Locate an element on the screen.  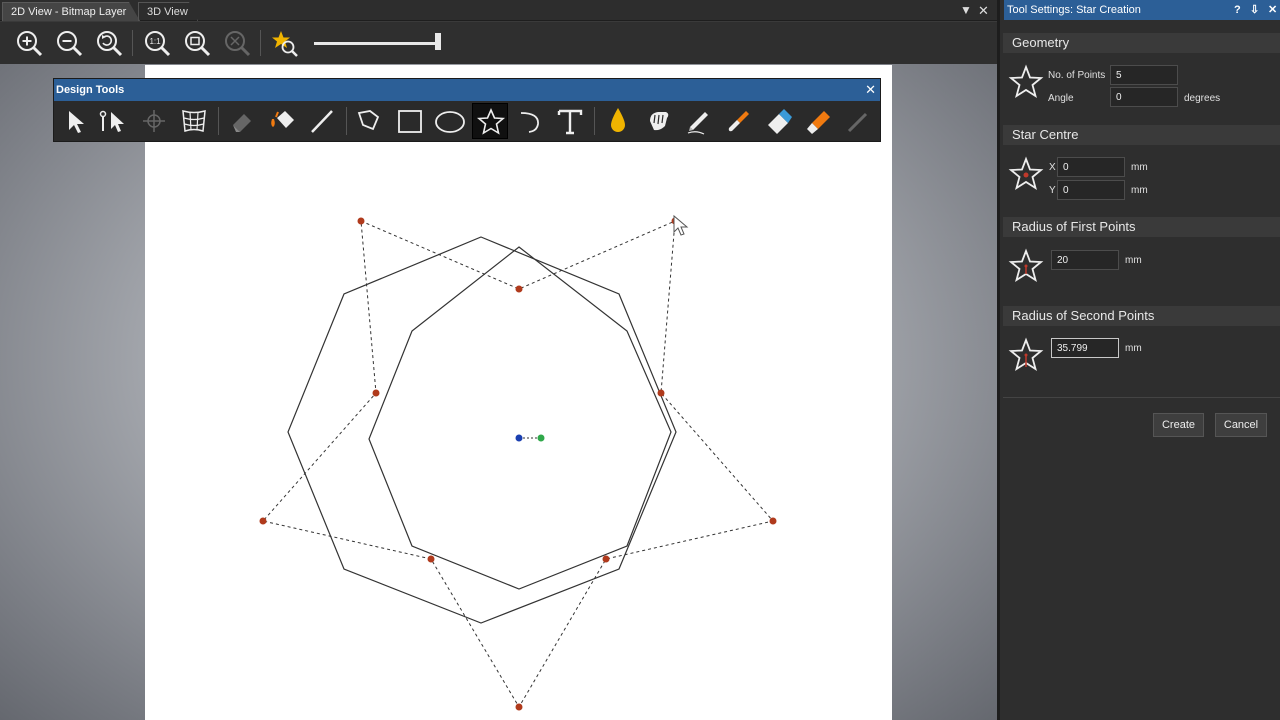
centre-star-icon is located at coordinates (1026, 174).